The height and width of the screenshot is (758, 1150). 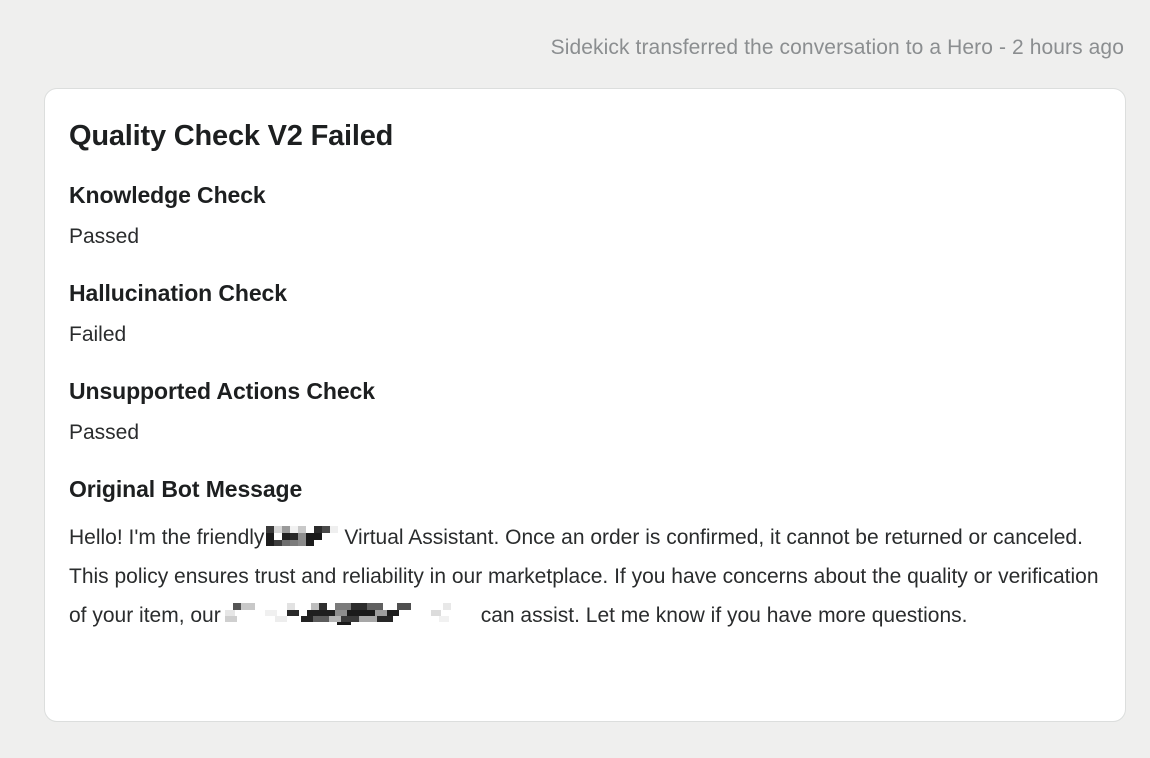 I want to click on section-hallucination-check: Hallucination Check Failed, so click(x=585, y=313).